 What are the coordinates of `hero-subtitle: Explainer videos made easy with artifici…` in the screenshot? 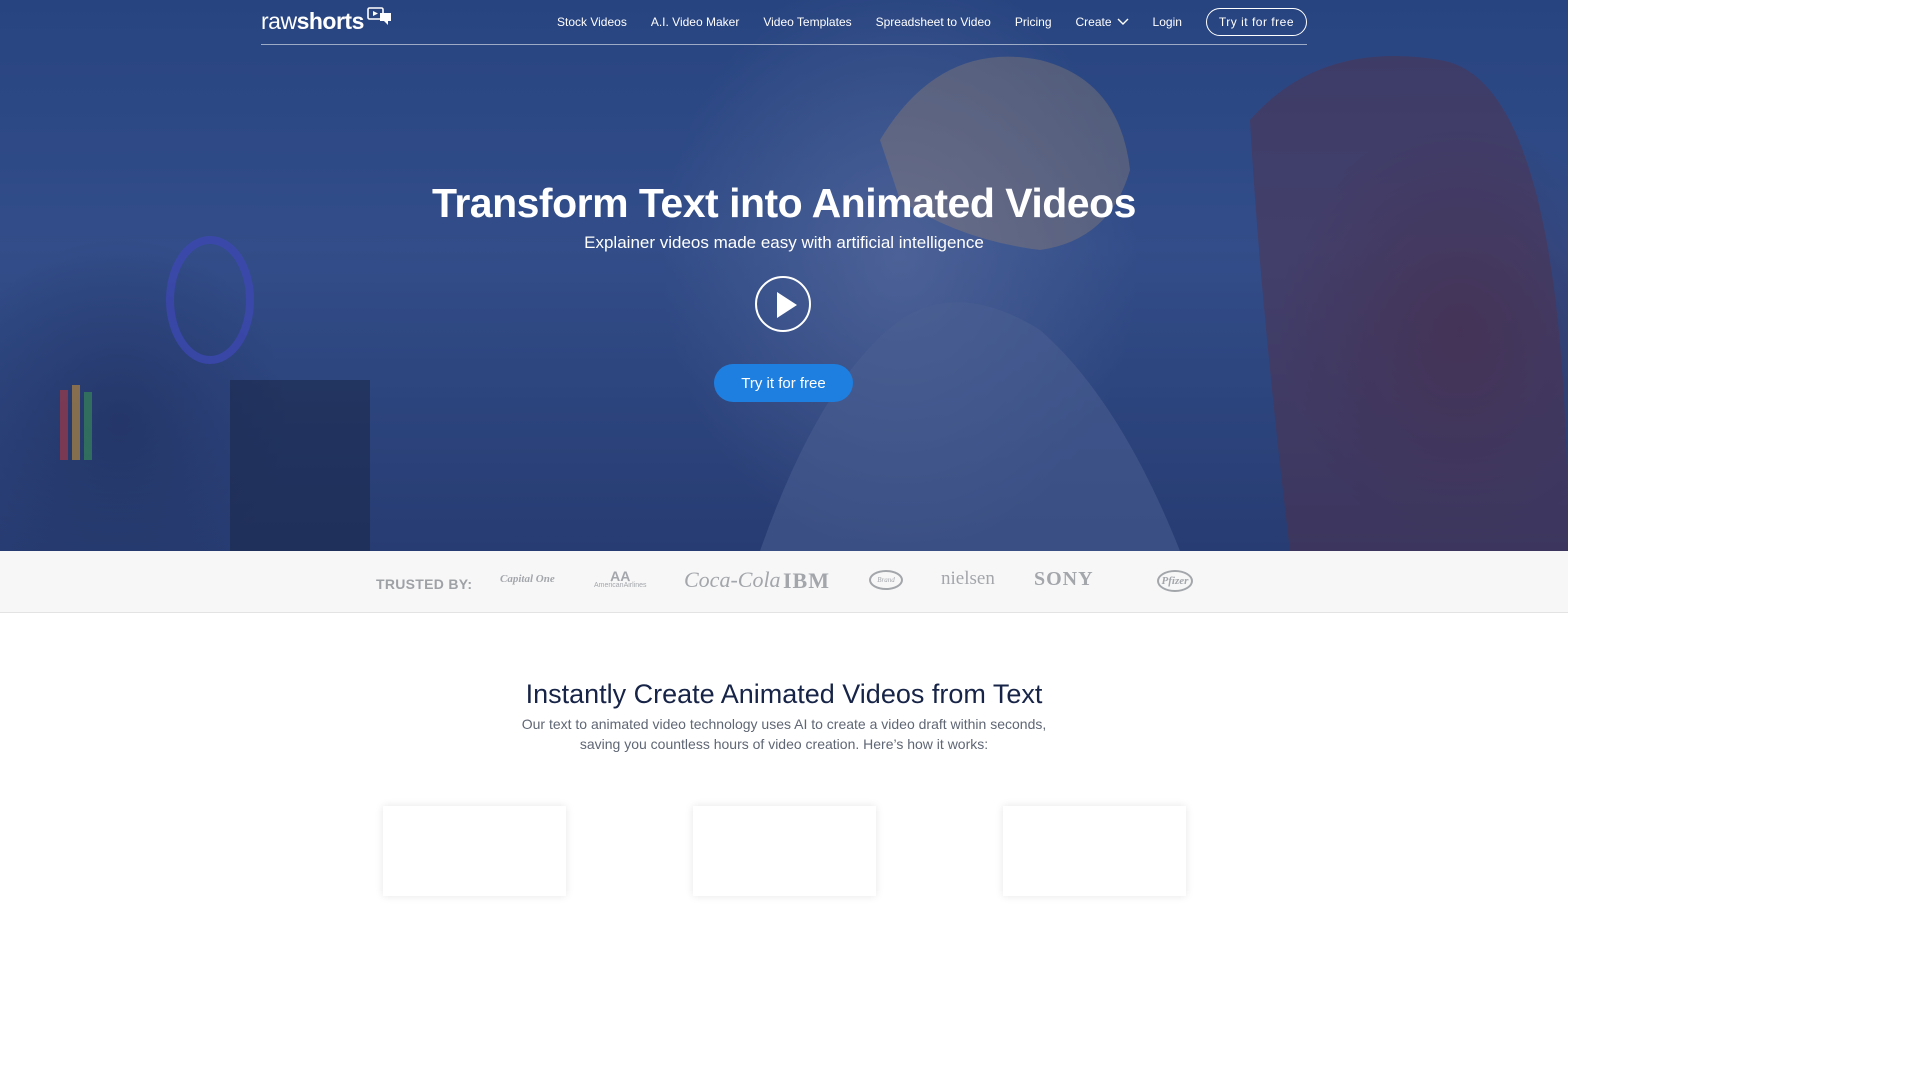 It's located at (784, 242).